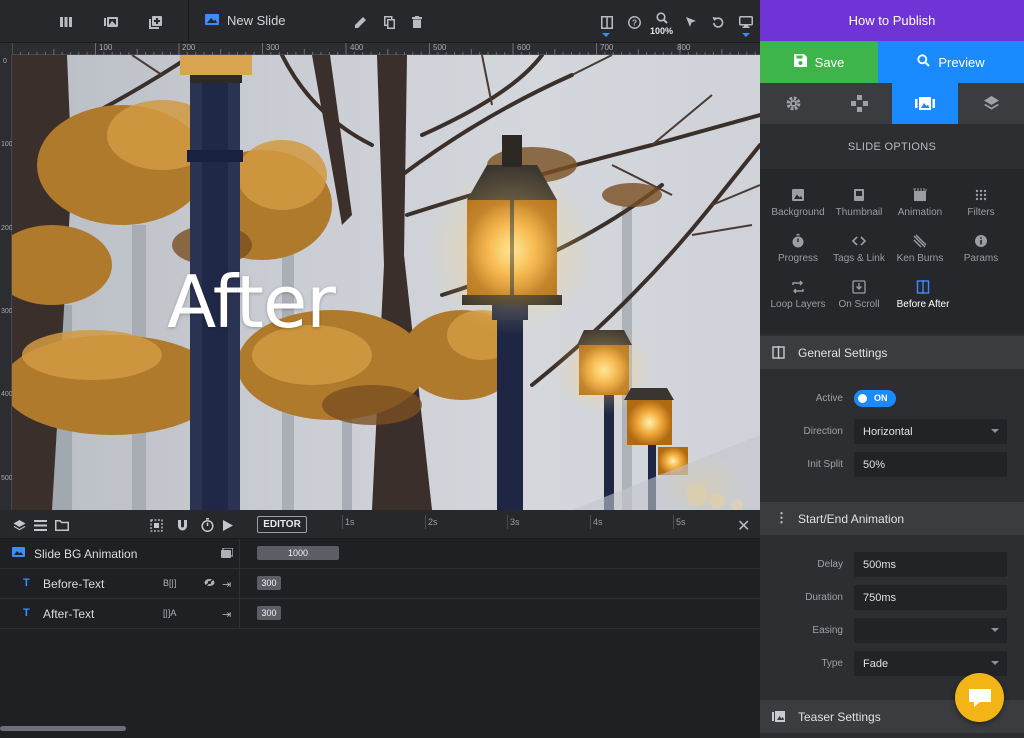 This screenshot has width=1024, height=738. Describe the element at coordinates (718, 22) in the screenshot. I see `undo-icon` at that location.